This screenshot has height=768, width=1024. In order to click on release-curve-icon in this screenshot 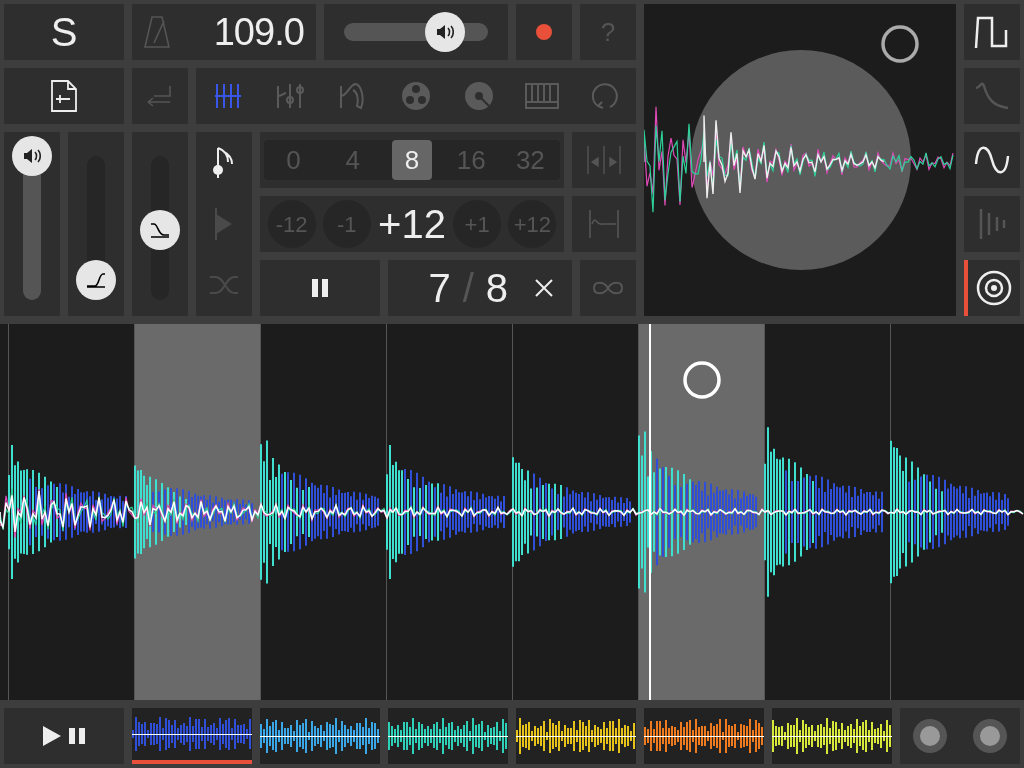, I will do `click(160, 230)`.